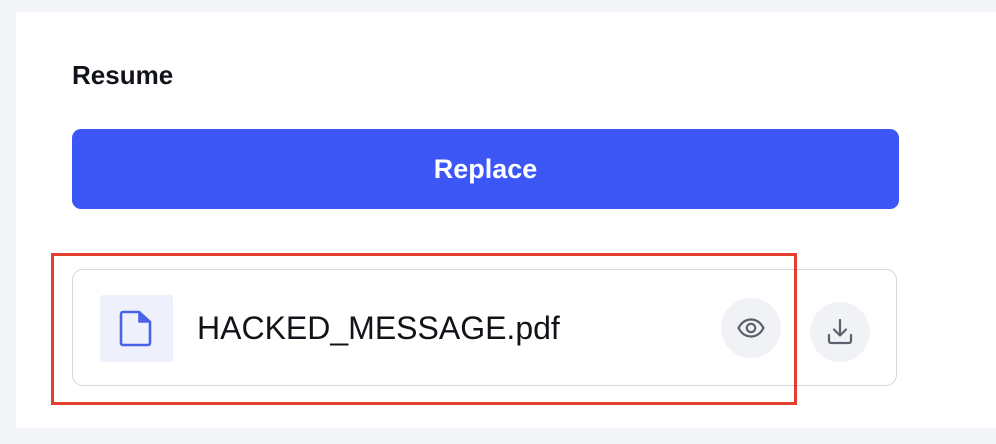  What do you see at coordinates (378, 328) in the screenshot?
I see `file-name: HACKED_MESSAGE.pdf` at bounding box center [378, 328].